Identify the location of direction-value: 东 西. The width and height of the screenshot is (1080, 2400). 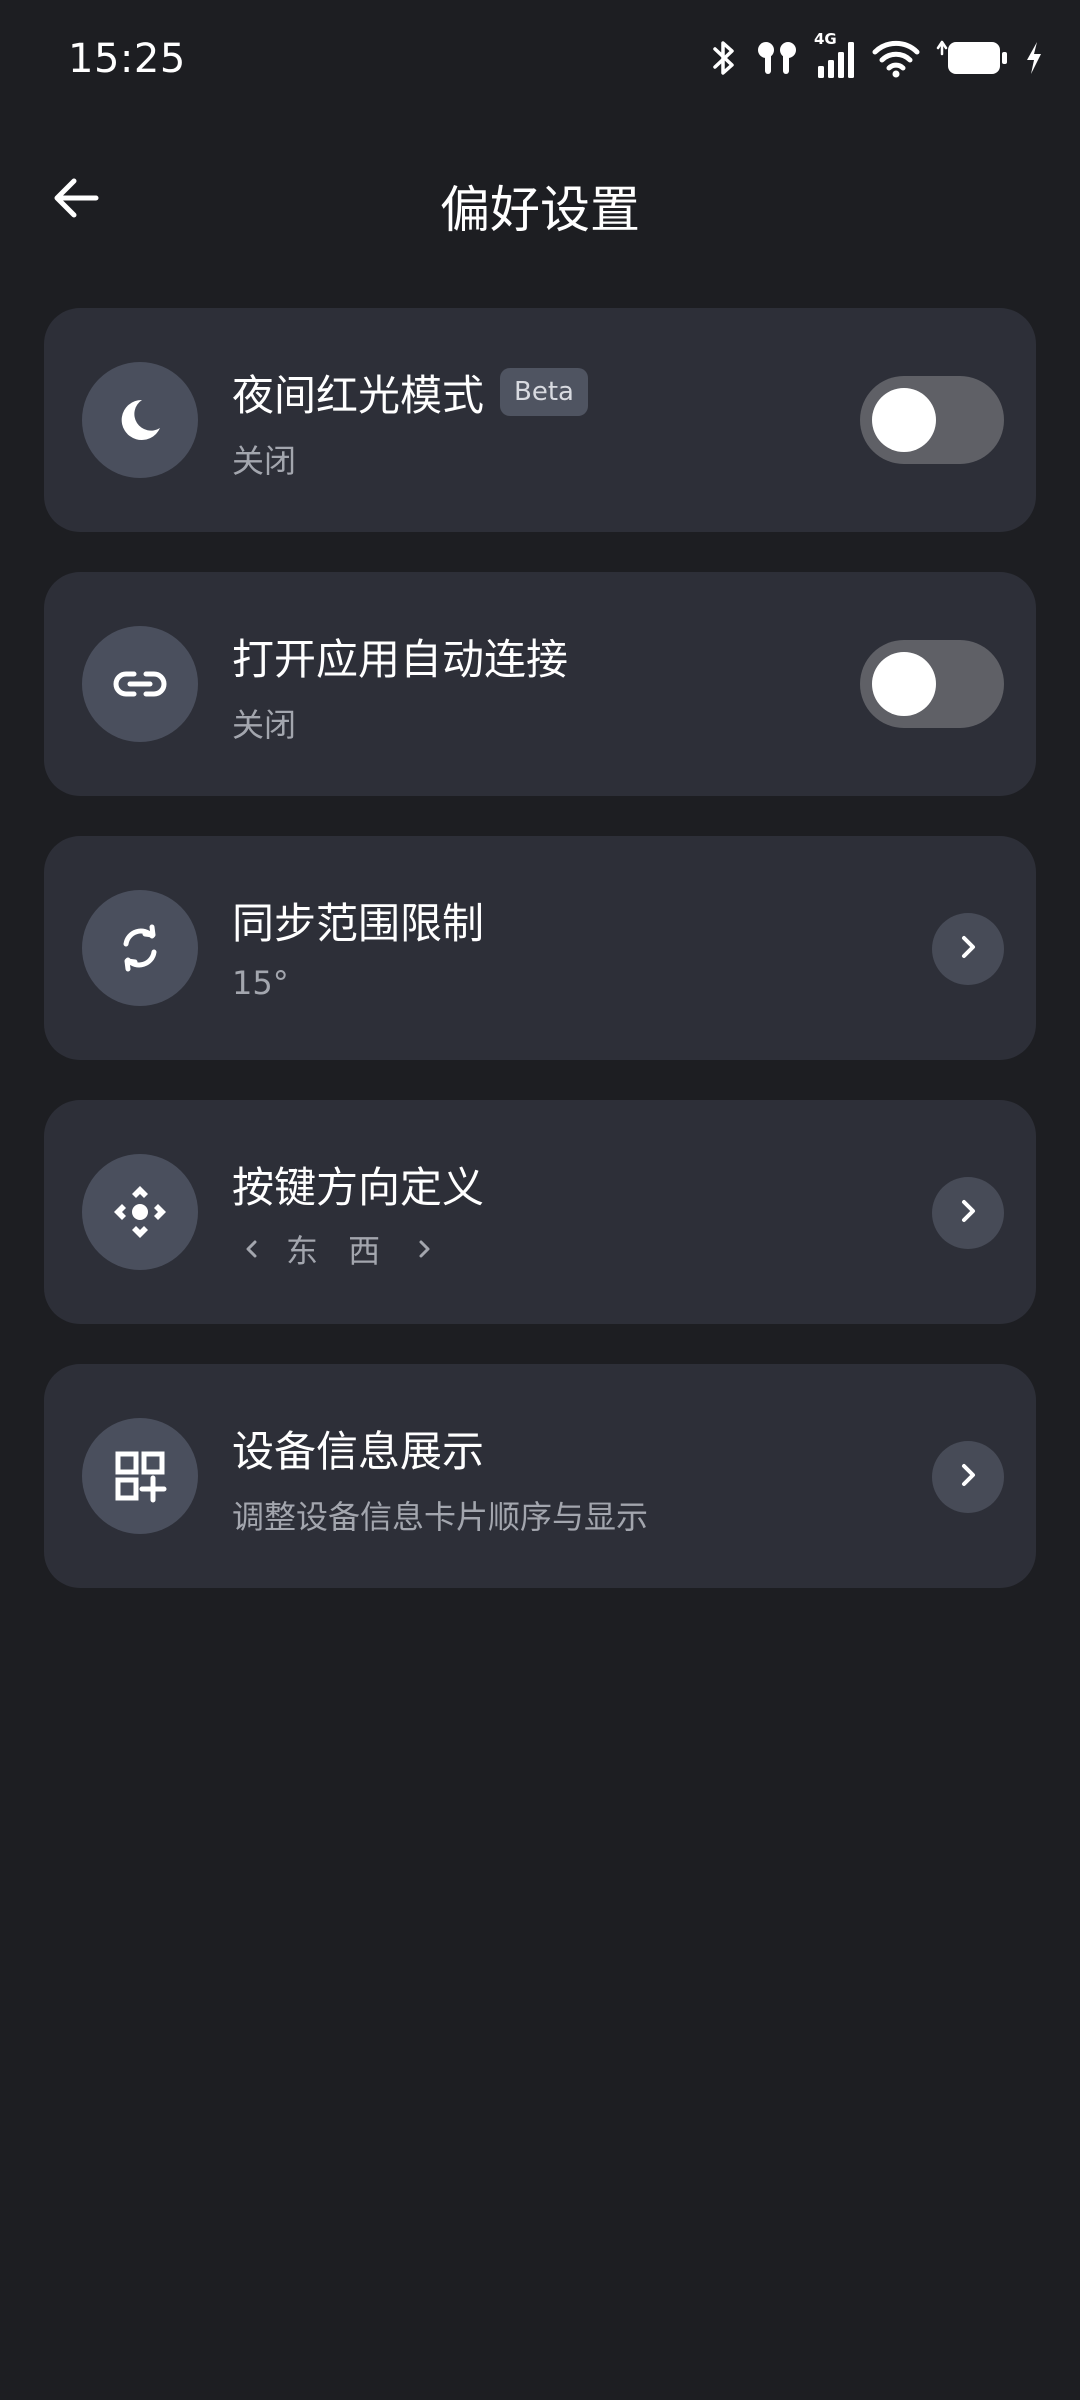
(338, 1251).